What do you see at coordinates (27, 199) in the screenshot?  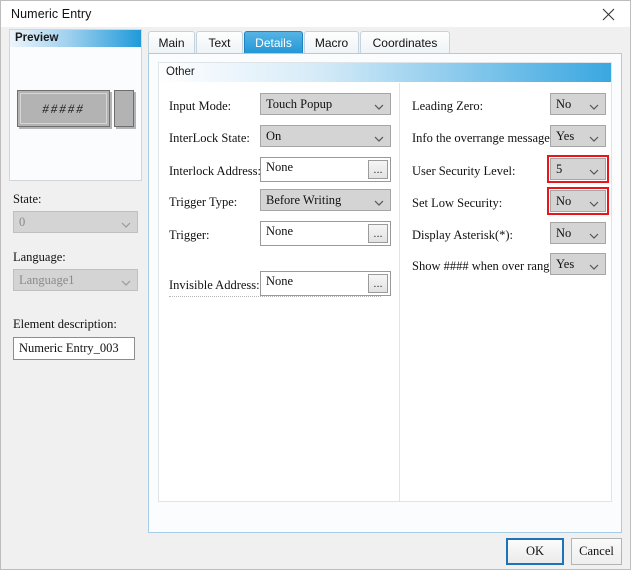 I see `state-label: State:` at bounding box center [27, 199].